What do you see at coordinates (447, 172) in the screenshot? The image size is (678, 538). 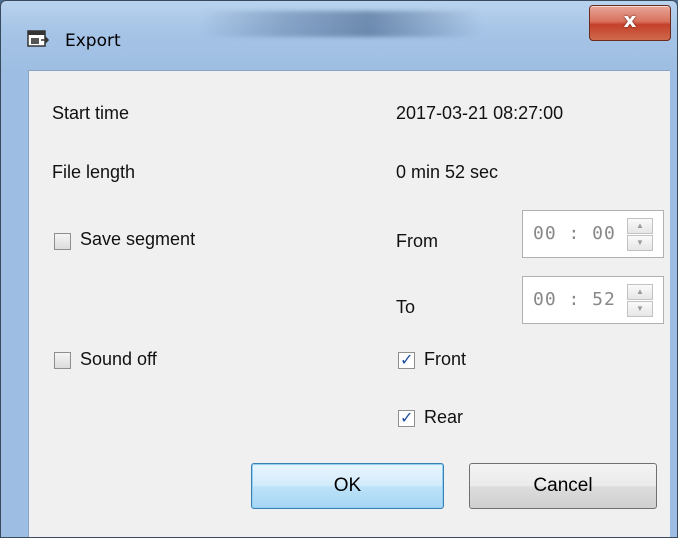 I see `file-length-value: 0 min 52 sec` at bounding box center [447, 172].